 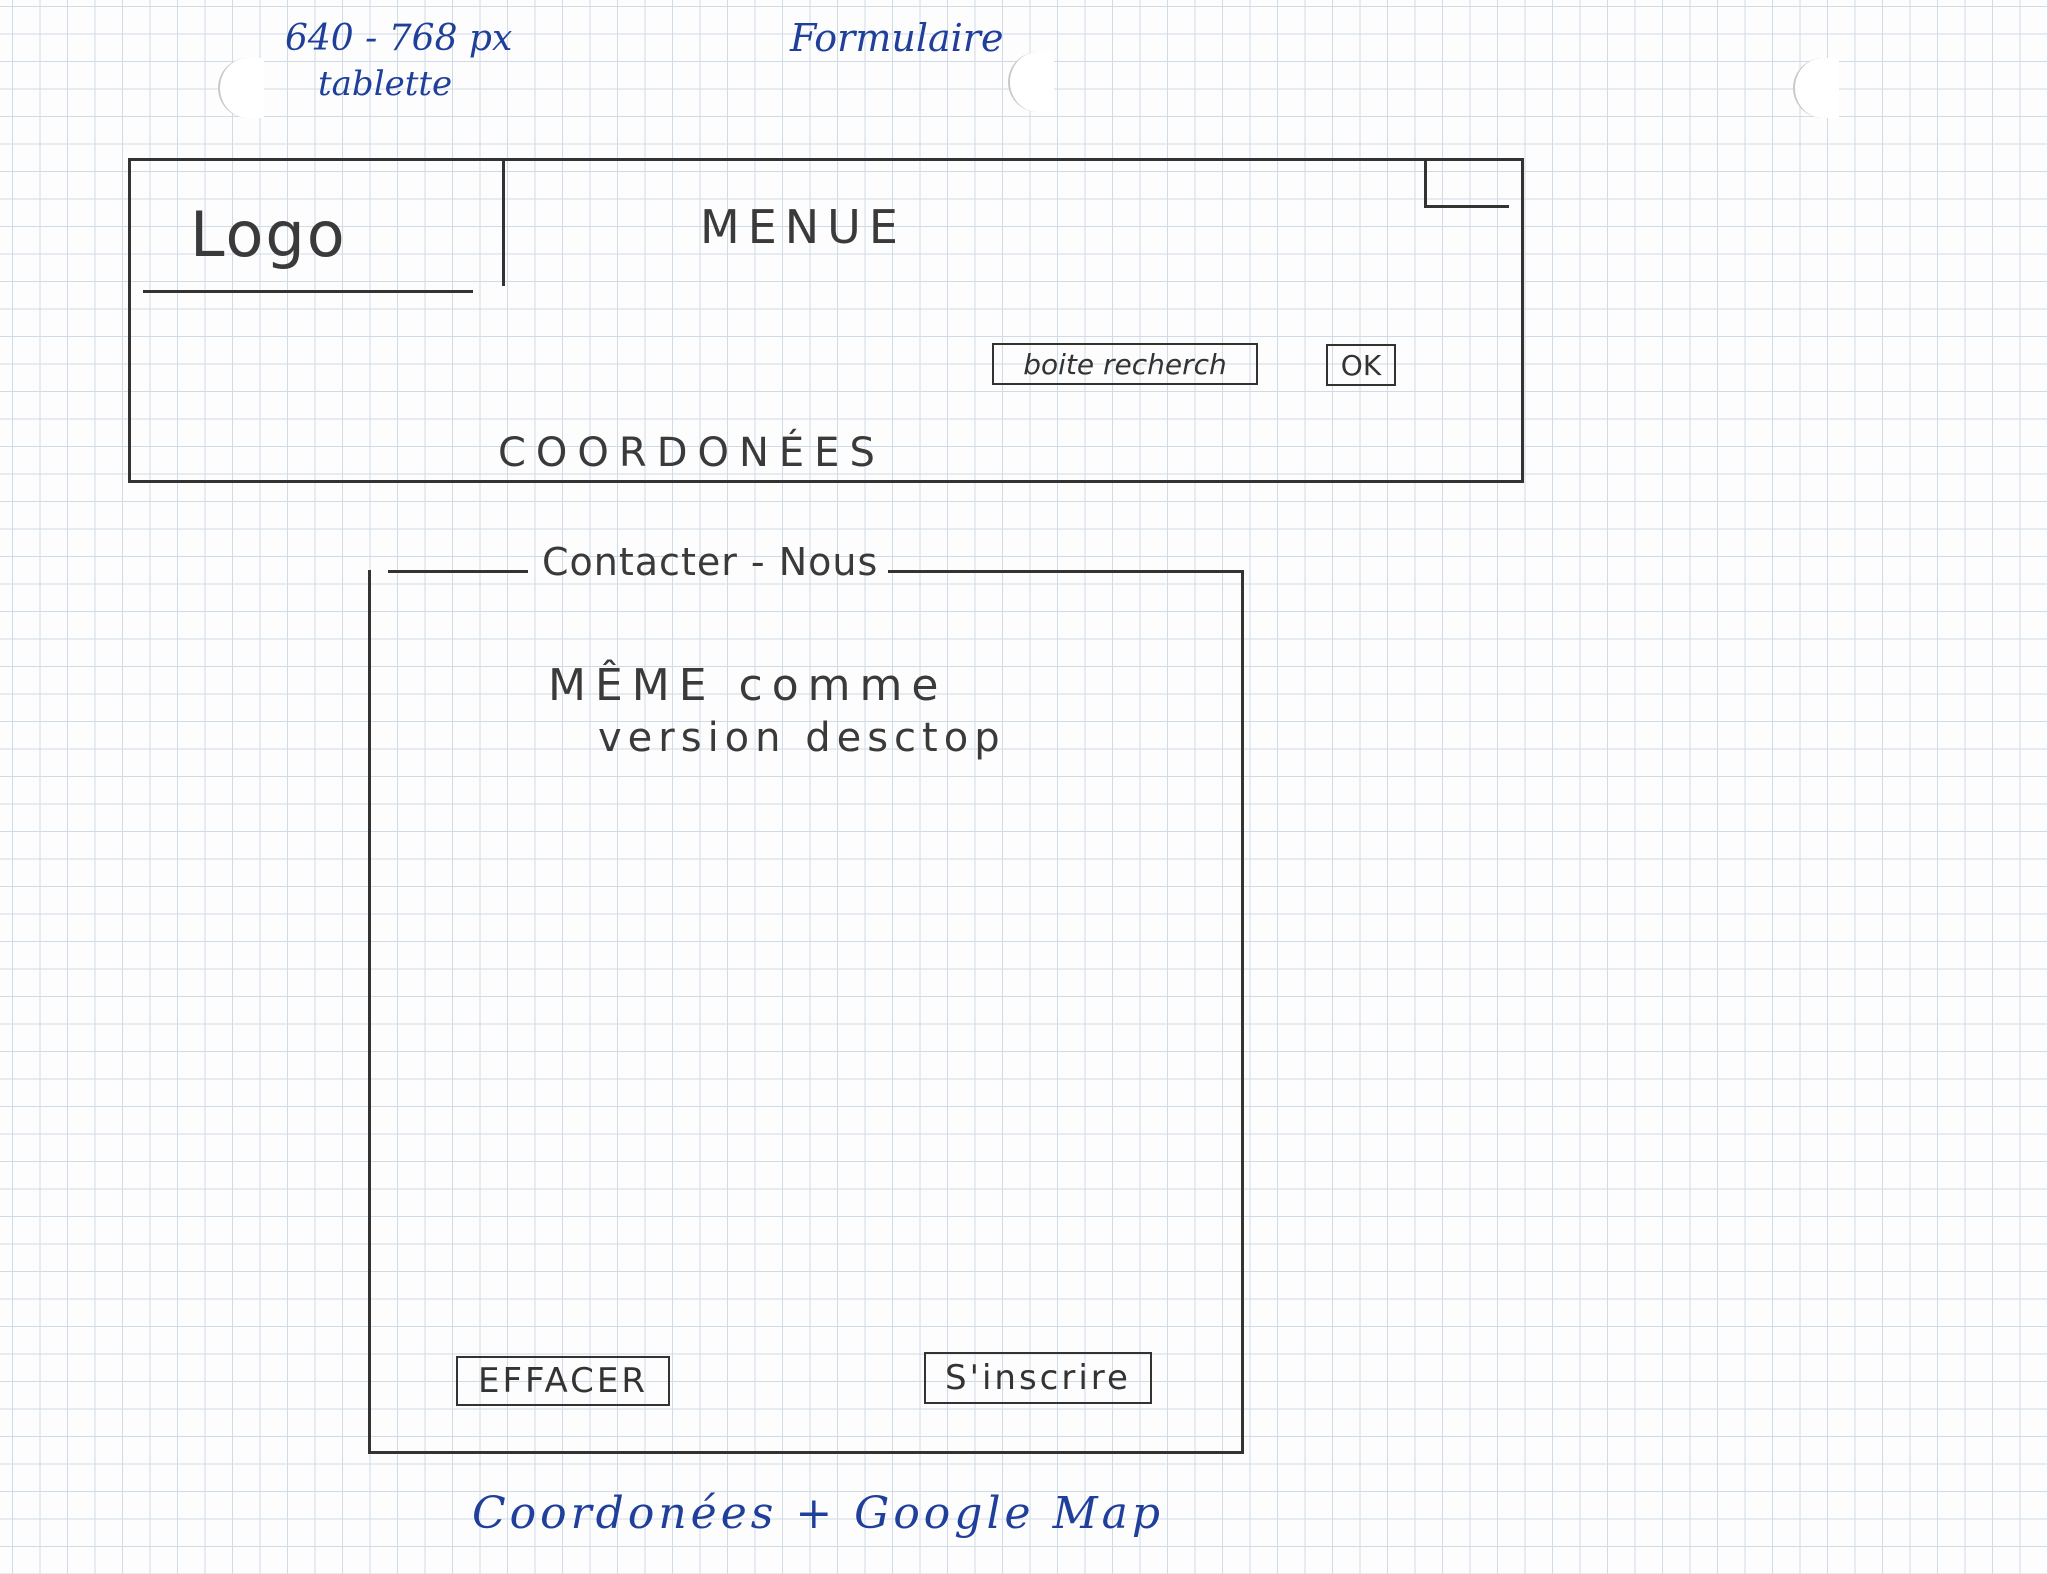 I want to click on dimensions-note: 640 - 768 px, so click(x=399, y=38).